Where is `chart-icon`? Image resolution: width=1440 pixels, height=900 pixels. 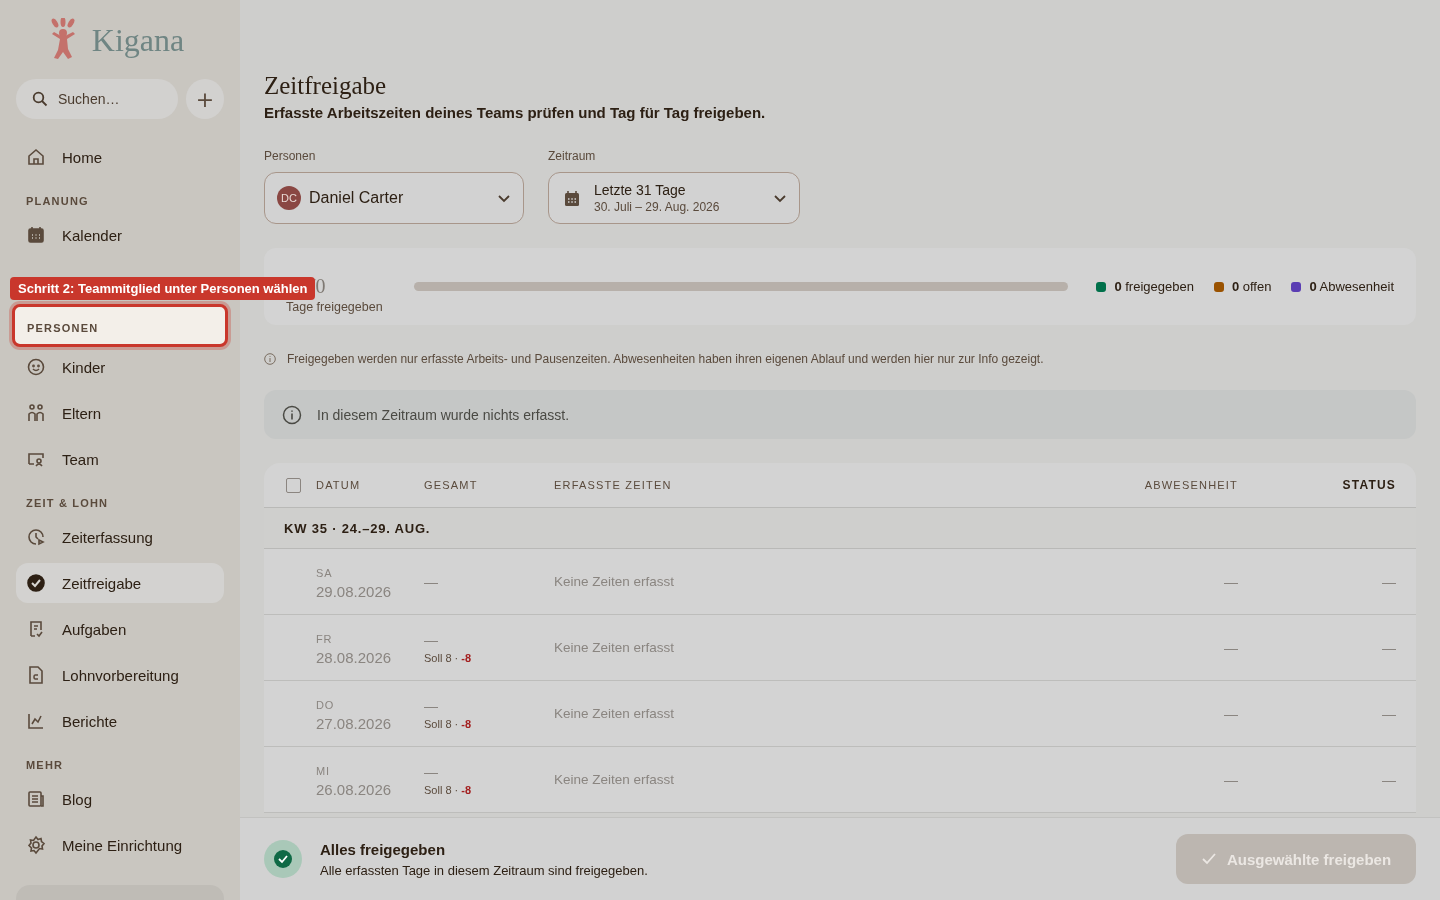 chart-icon is located at coordinates (36, 721).